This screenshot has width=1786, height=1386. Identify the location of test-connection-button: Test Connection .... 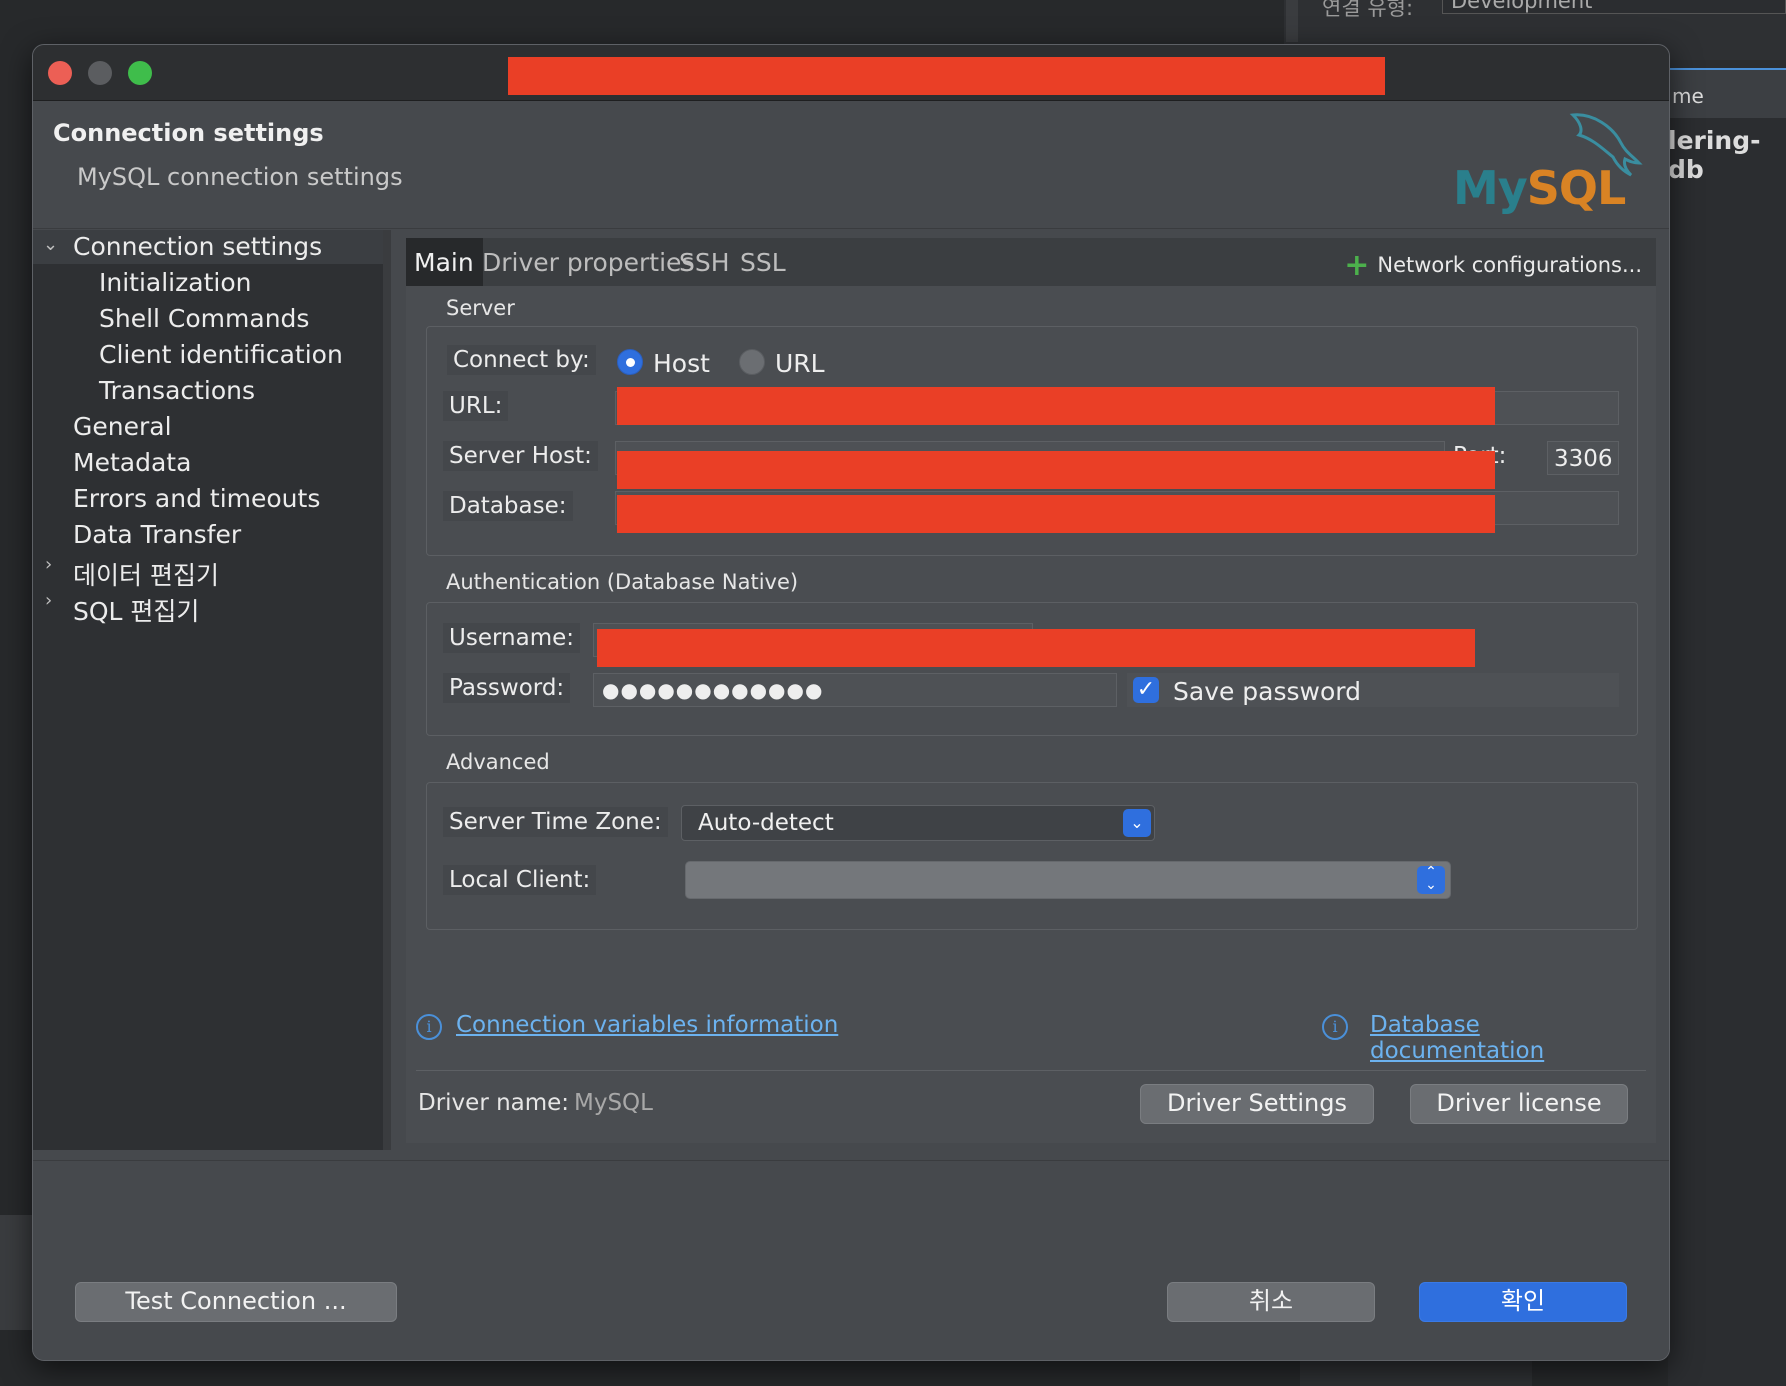
(236, 1302).